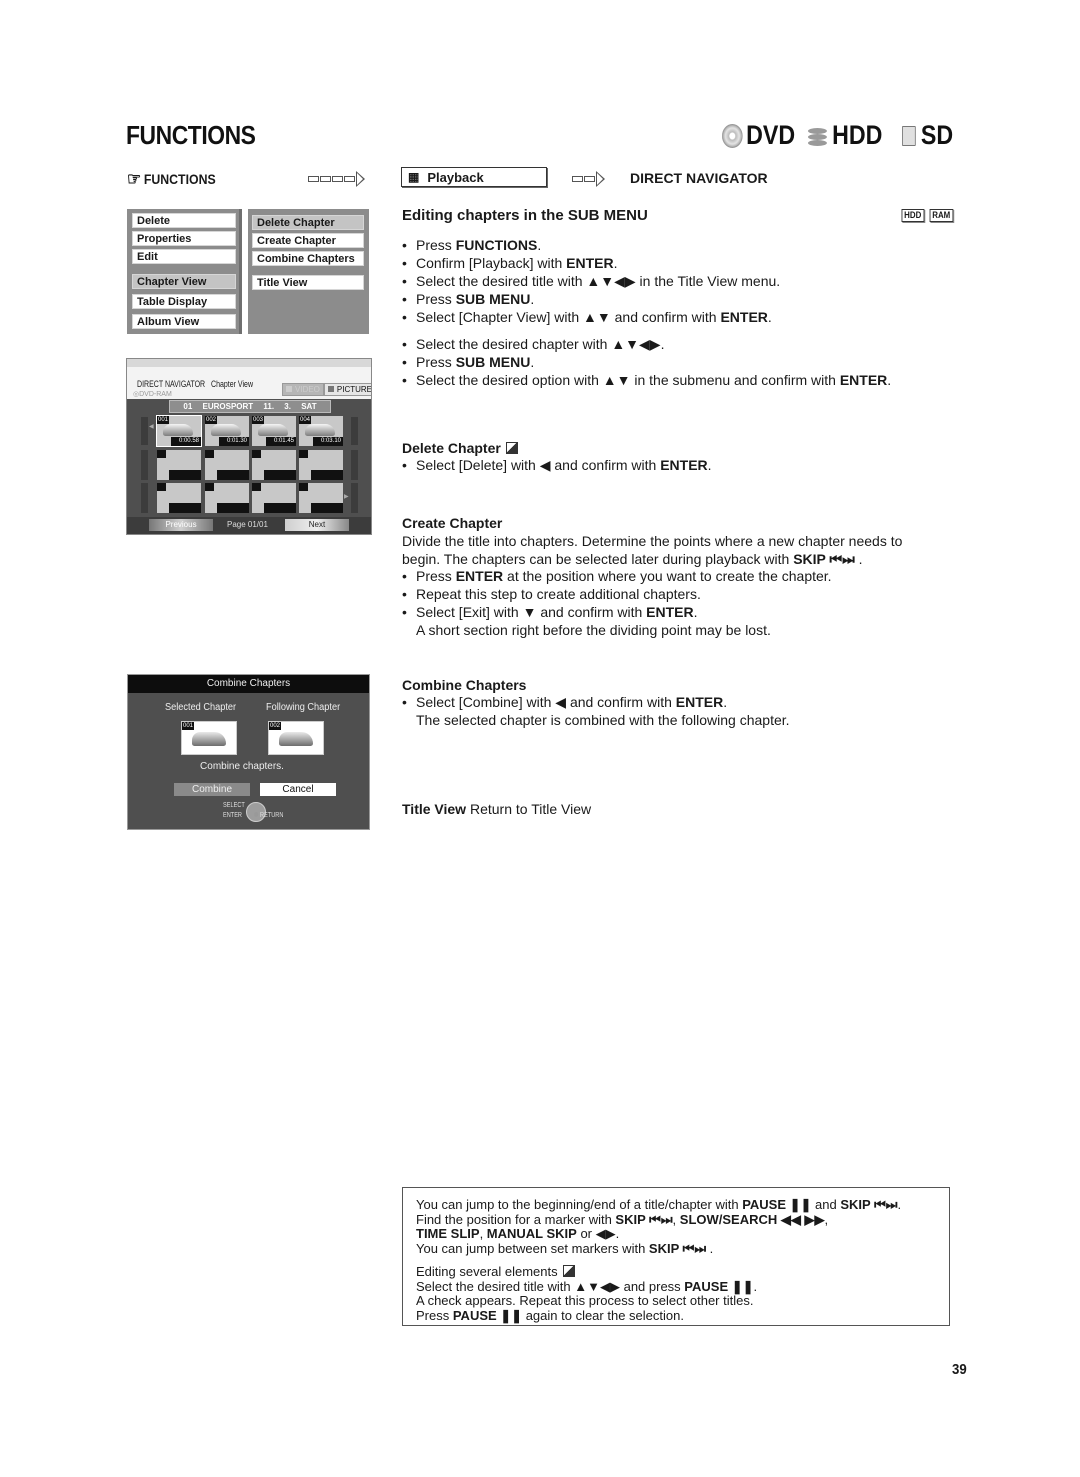 The width and height of the screenshot is (1080, 1477). What do you see at coordinates (321, 431) in the screenshot?
I see `chapter-thumbnail: 004 0:03.10` at bounding box center [321, 431].